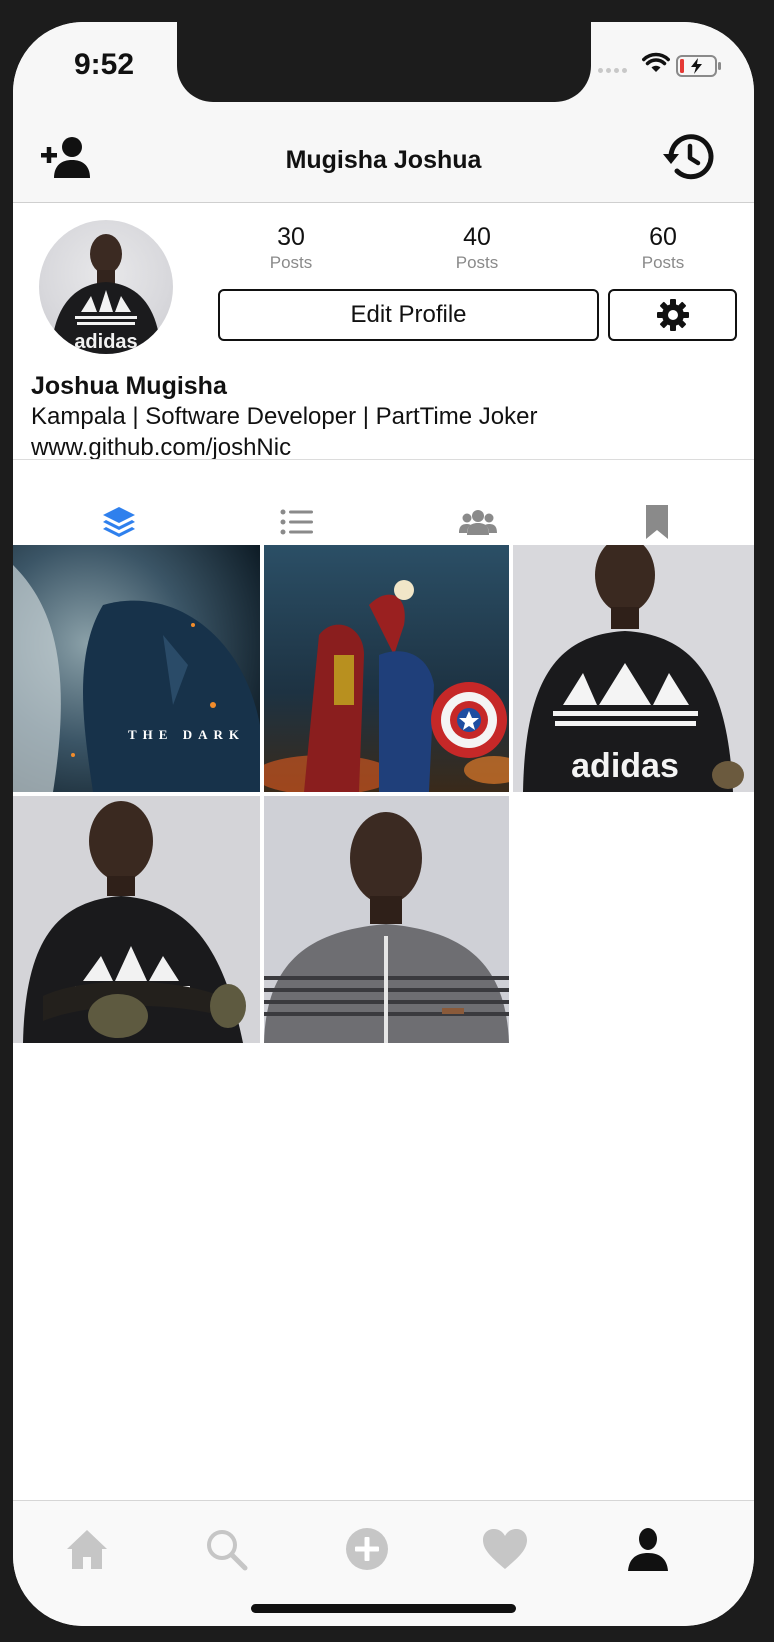  I want to click on tab-saved, so click(657, 522).